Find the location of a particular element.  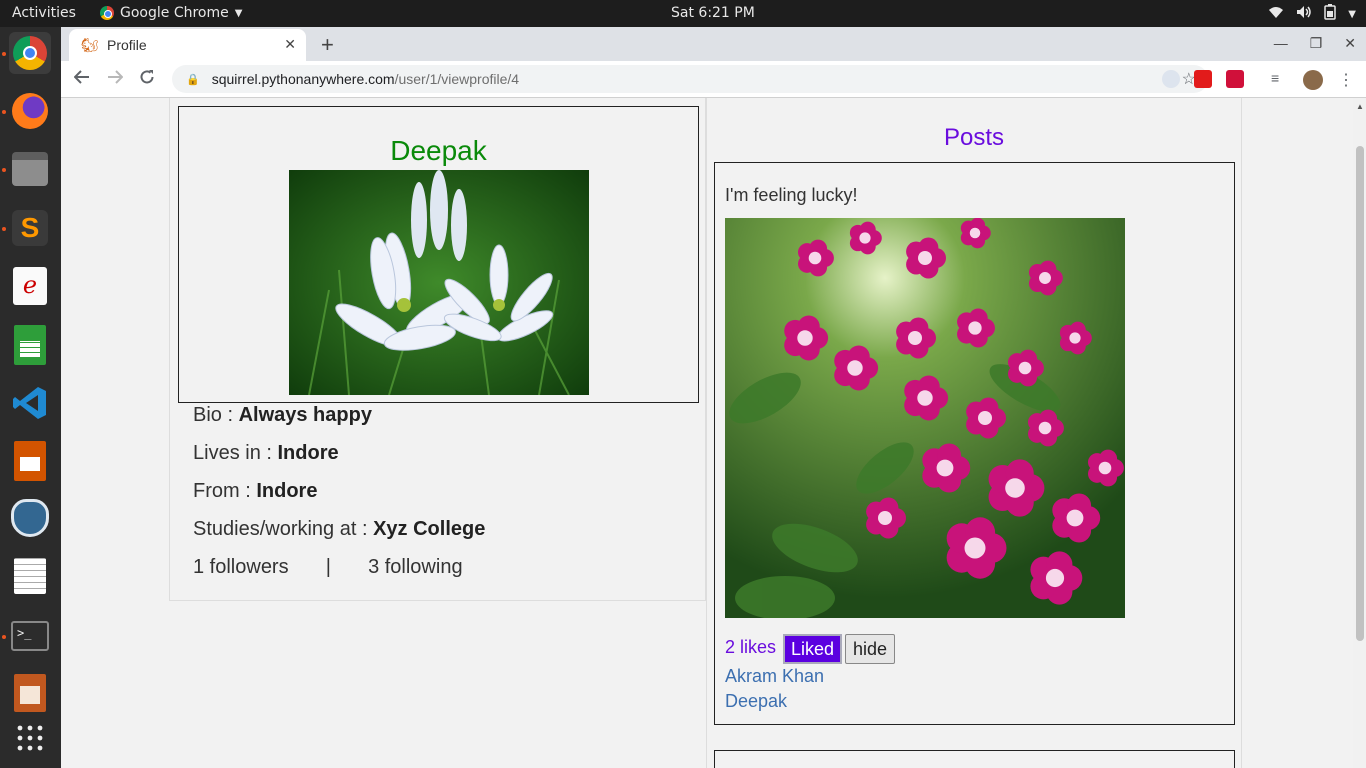

vscode-icon is located at coordinates (30, 403).